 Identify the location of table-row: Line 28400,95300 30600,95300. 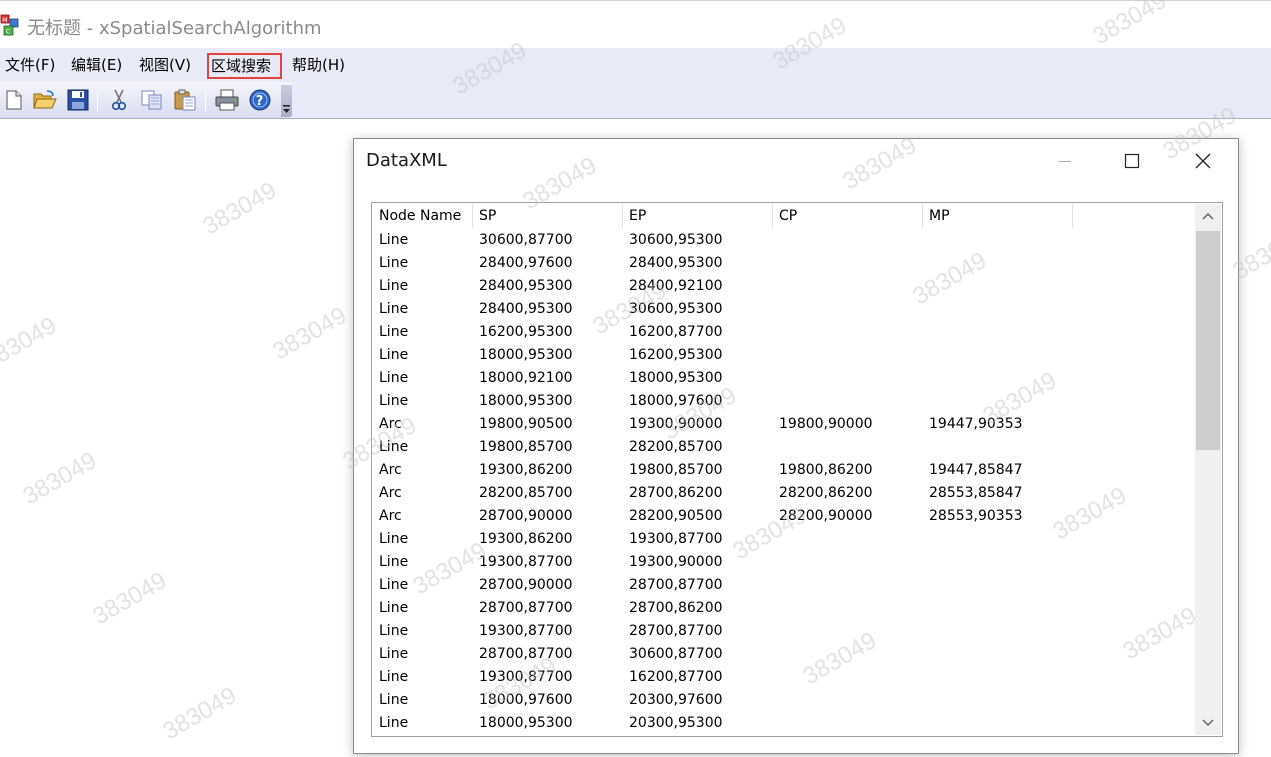
(784, 309).